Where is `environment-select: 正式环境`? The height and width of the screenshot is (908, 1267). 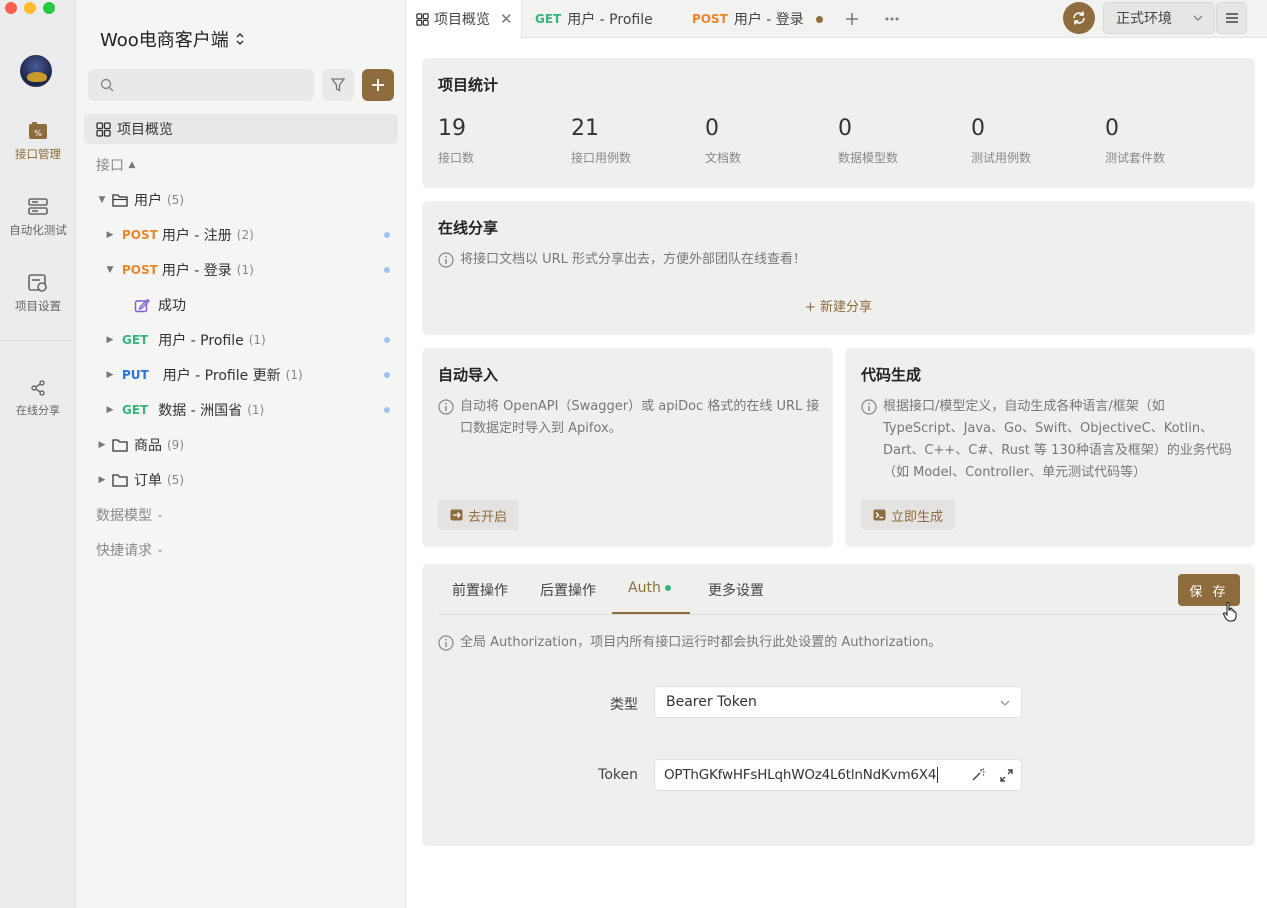
environment-select: 正式环境 is located at coordinates (1159, 18).